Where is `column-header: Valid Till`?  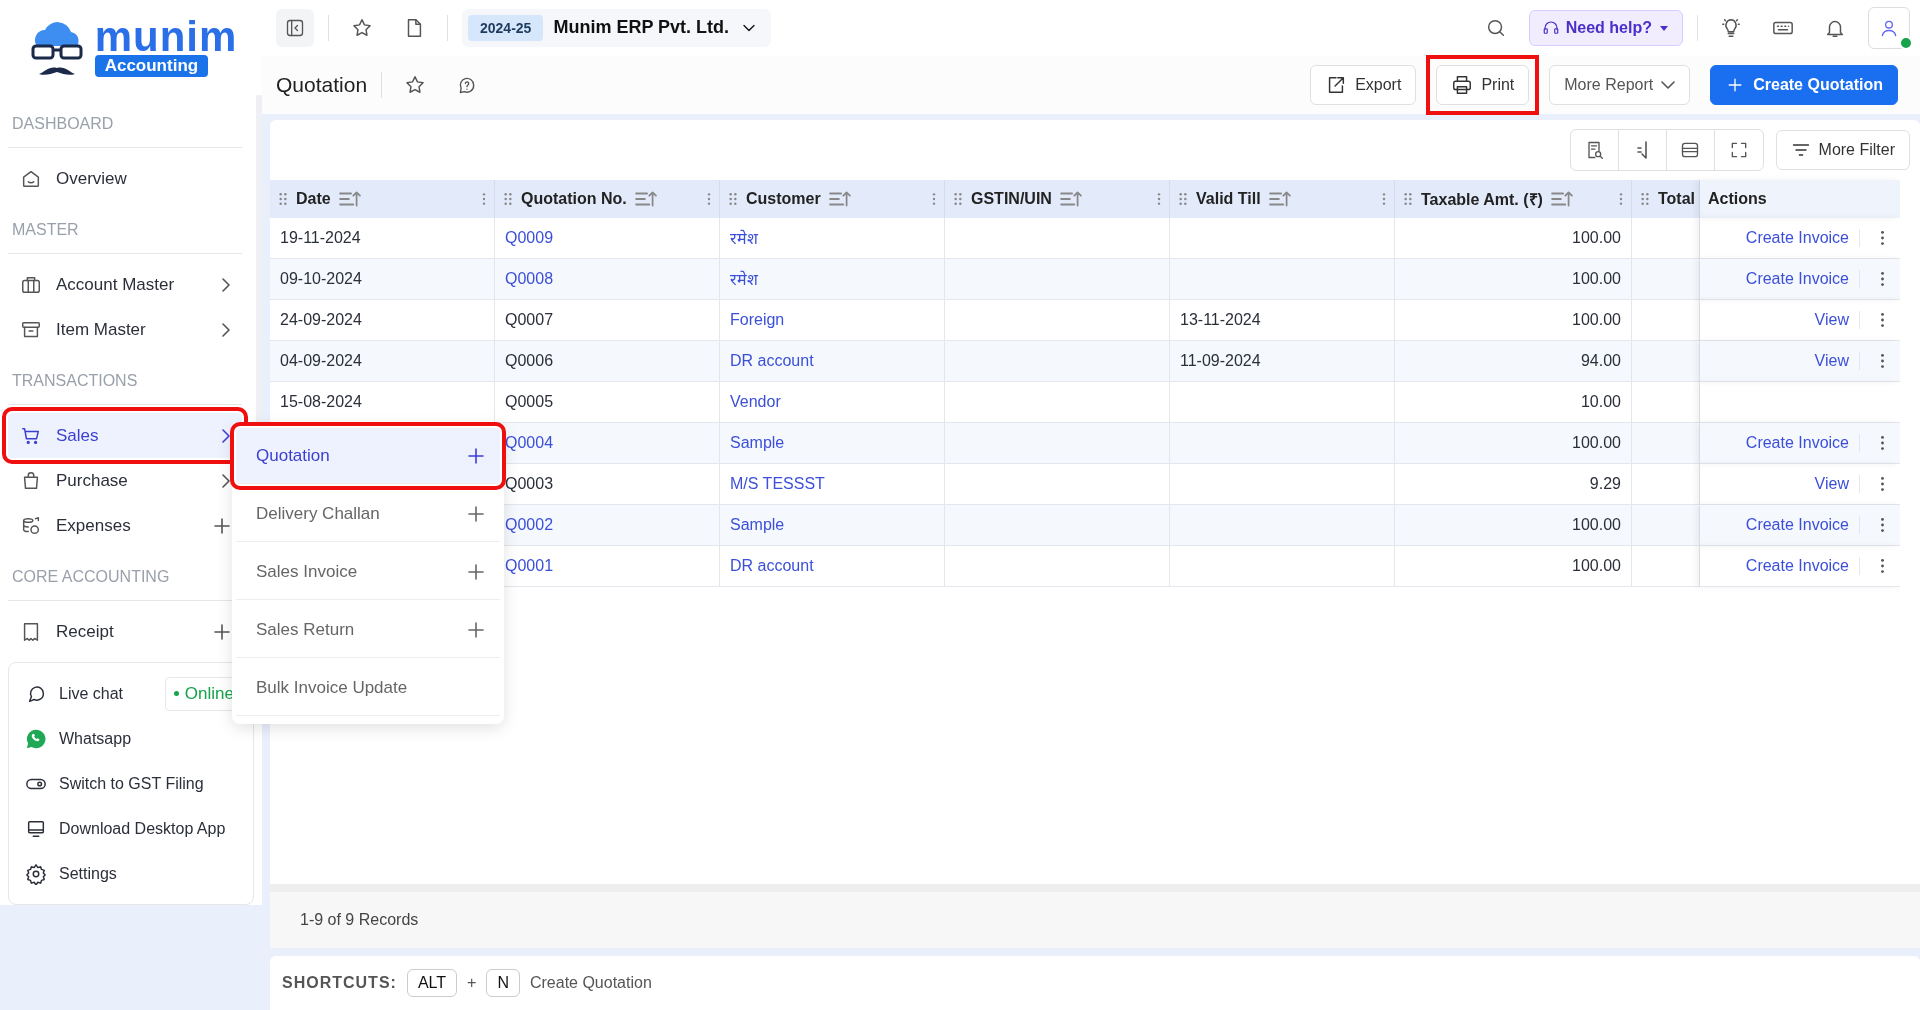 column-header: Valid Till is located at coordinates (1282, 198).